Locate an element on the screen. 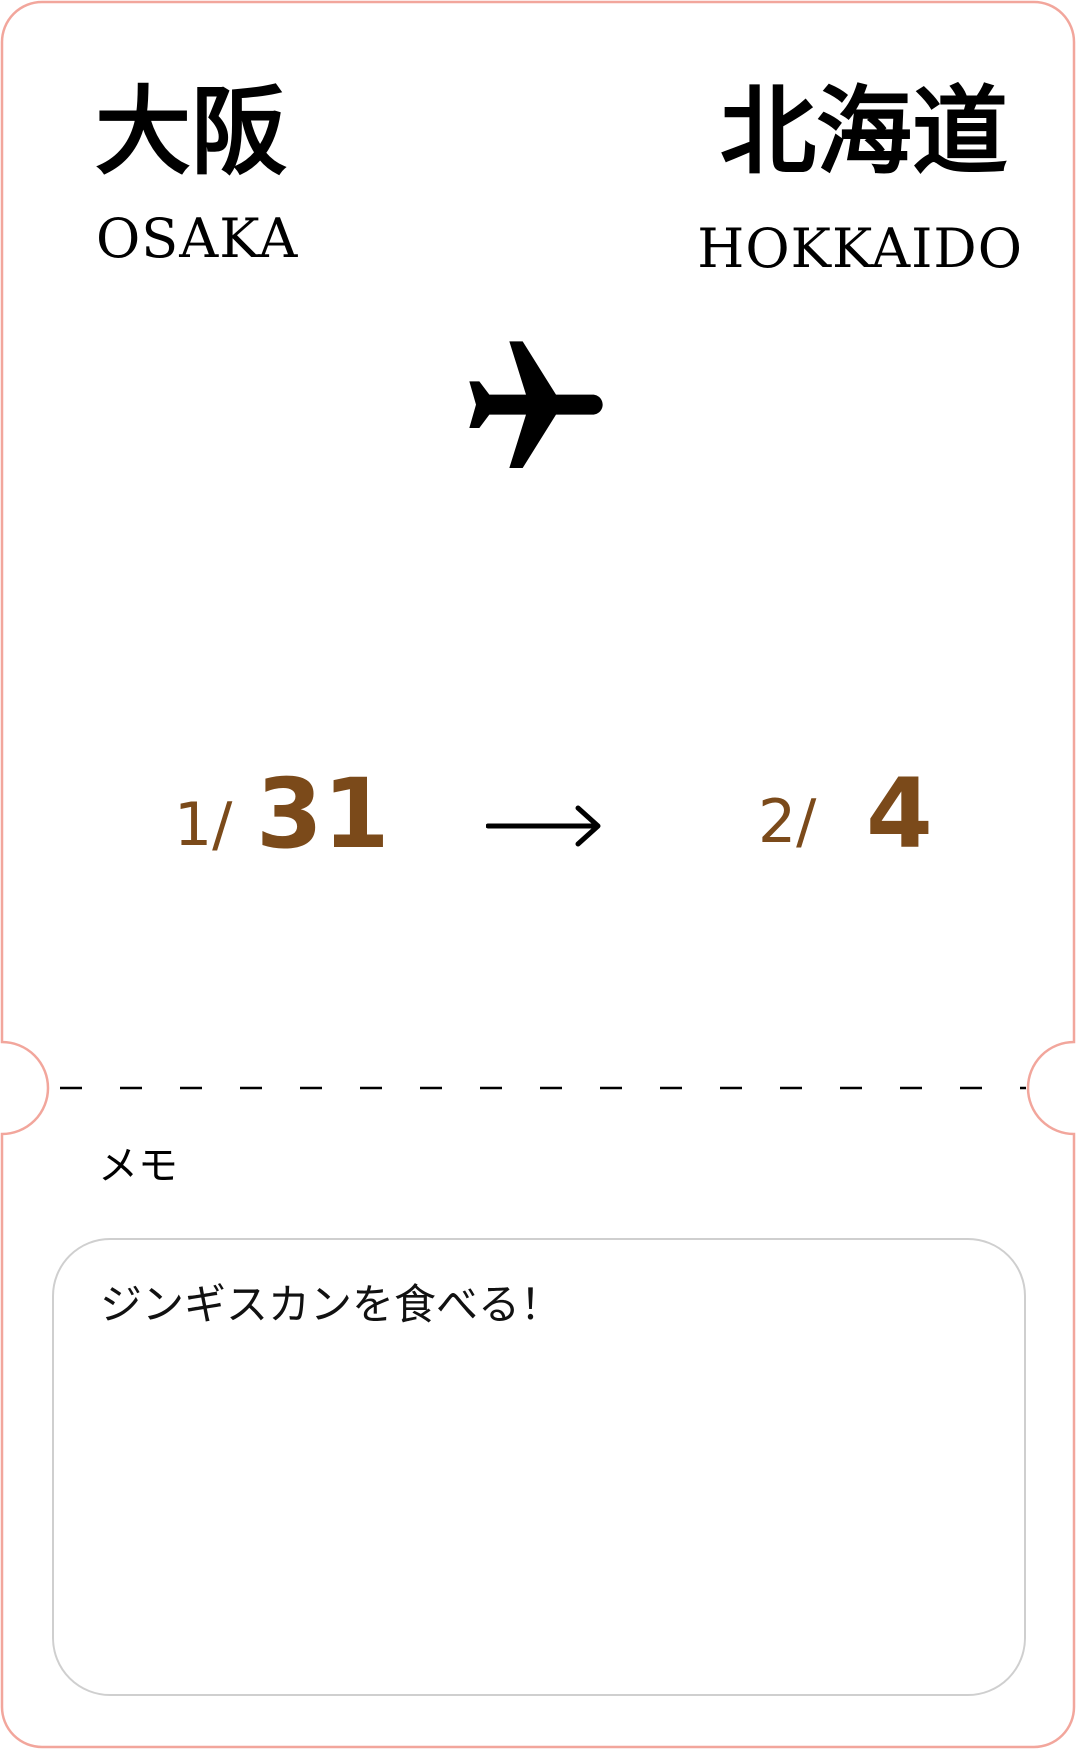  origin-city-jp: 大阪 is located at coordinates (191, 132).